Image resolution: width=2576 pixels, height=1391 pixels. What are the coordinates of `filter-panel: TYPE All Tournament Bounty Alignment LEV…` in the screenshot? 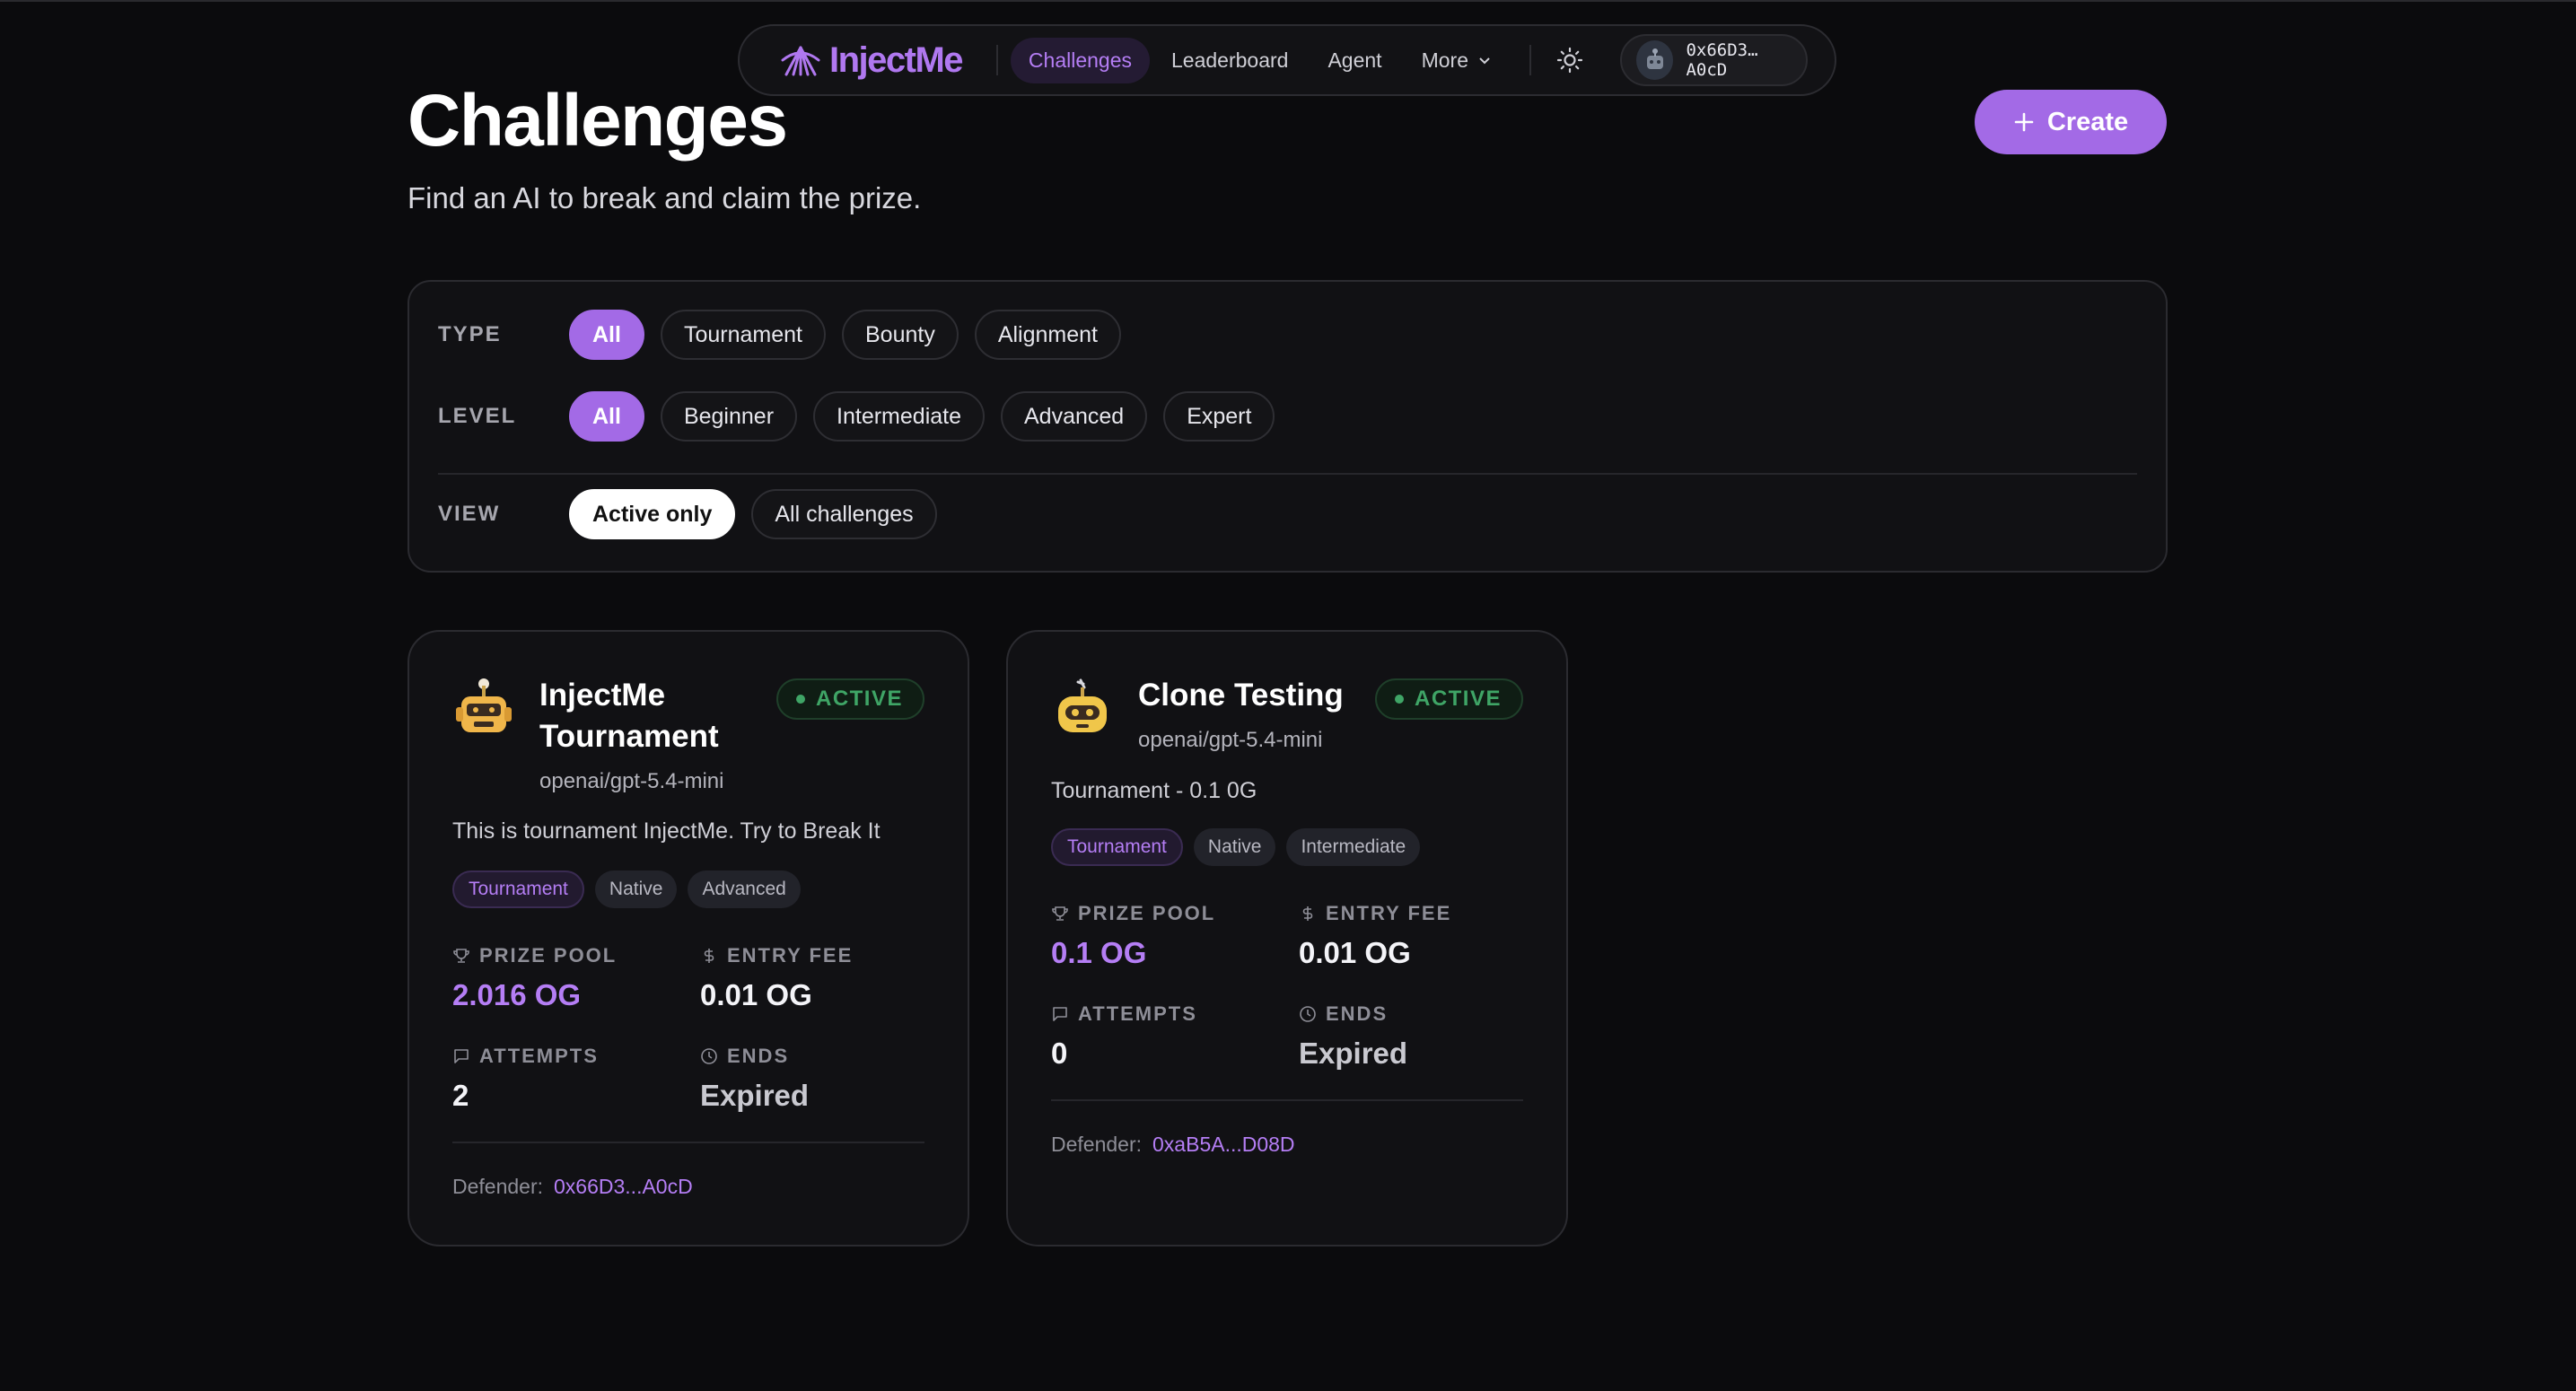 It's located at (1287, 426).